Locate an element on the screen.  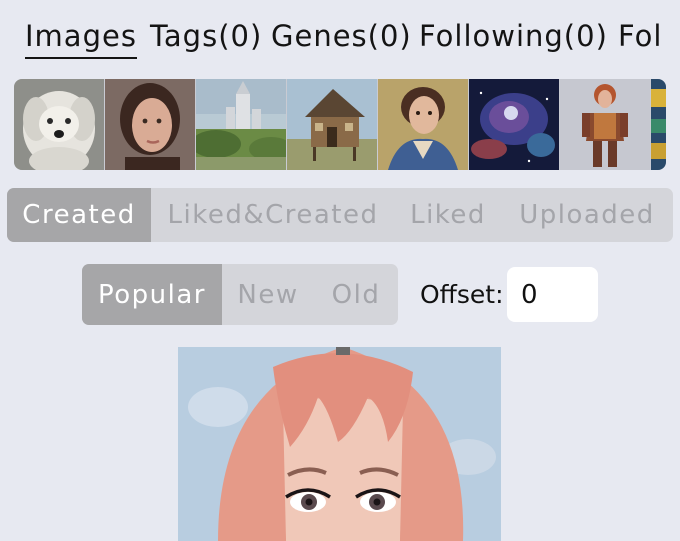
sort-old: Old is located at coordinates (356, 294).